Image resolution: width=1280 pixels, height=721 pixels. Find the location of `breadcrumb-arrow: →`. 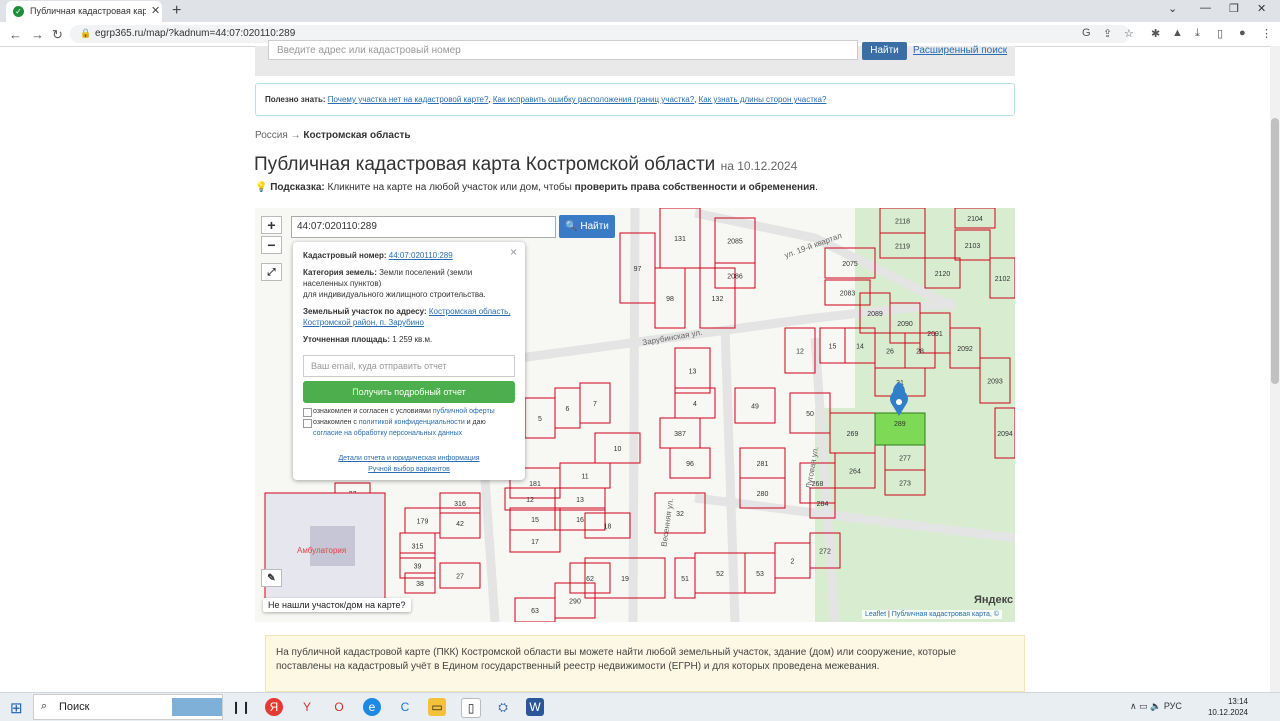

breadcrumb-arrow: → is located at coordinates (295, 135).